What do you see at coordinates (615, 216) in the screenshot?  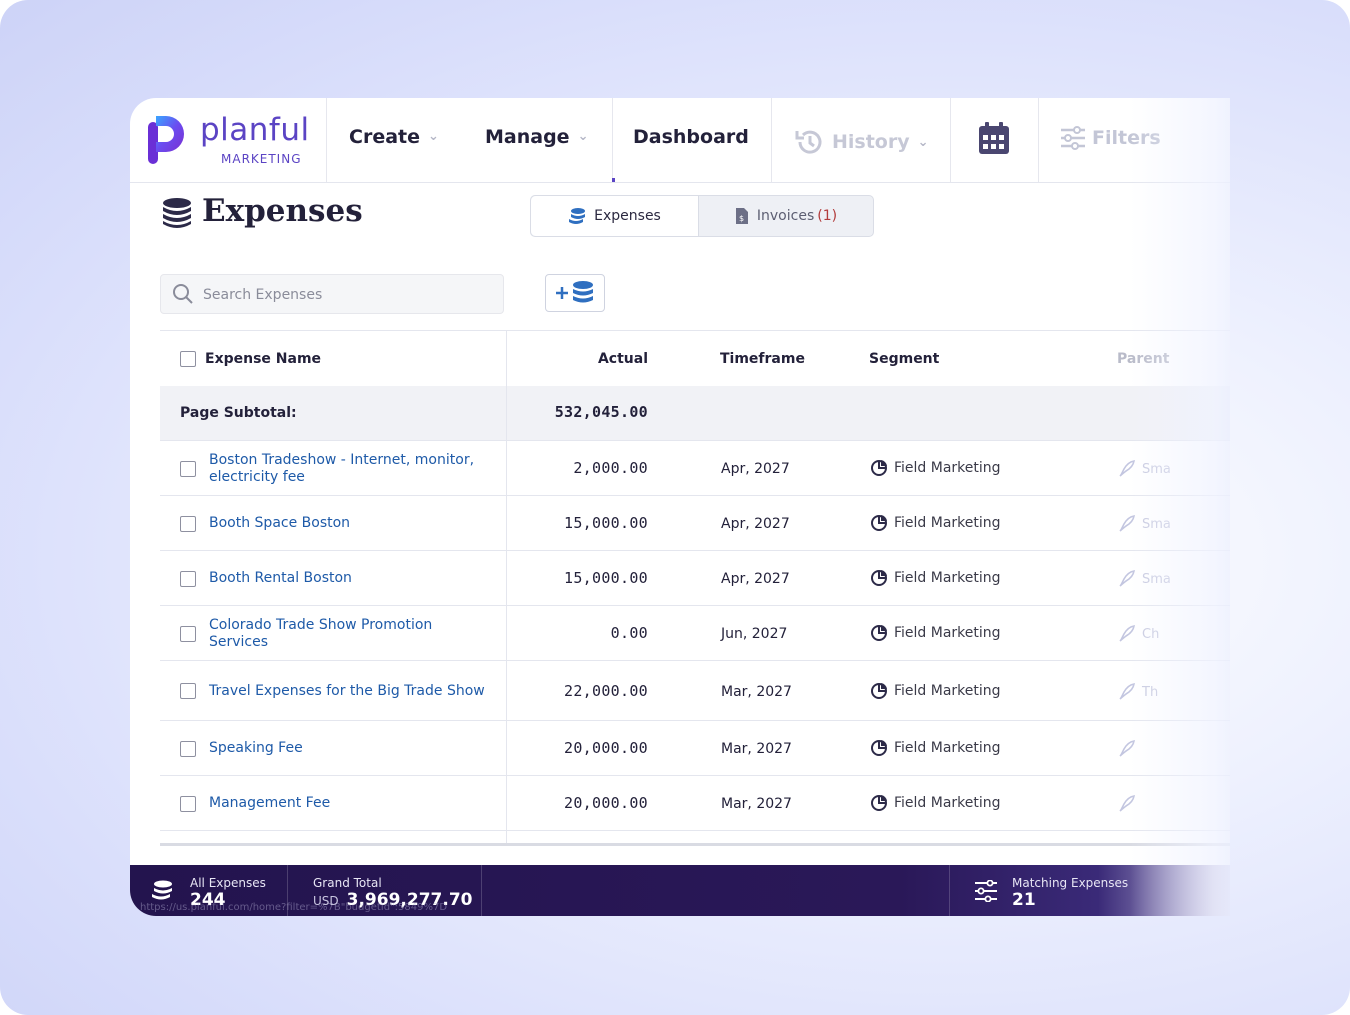 I see `tab-expenses: Expenses` at bounding box center [615, 216].